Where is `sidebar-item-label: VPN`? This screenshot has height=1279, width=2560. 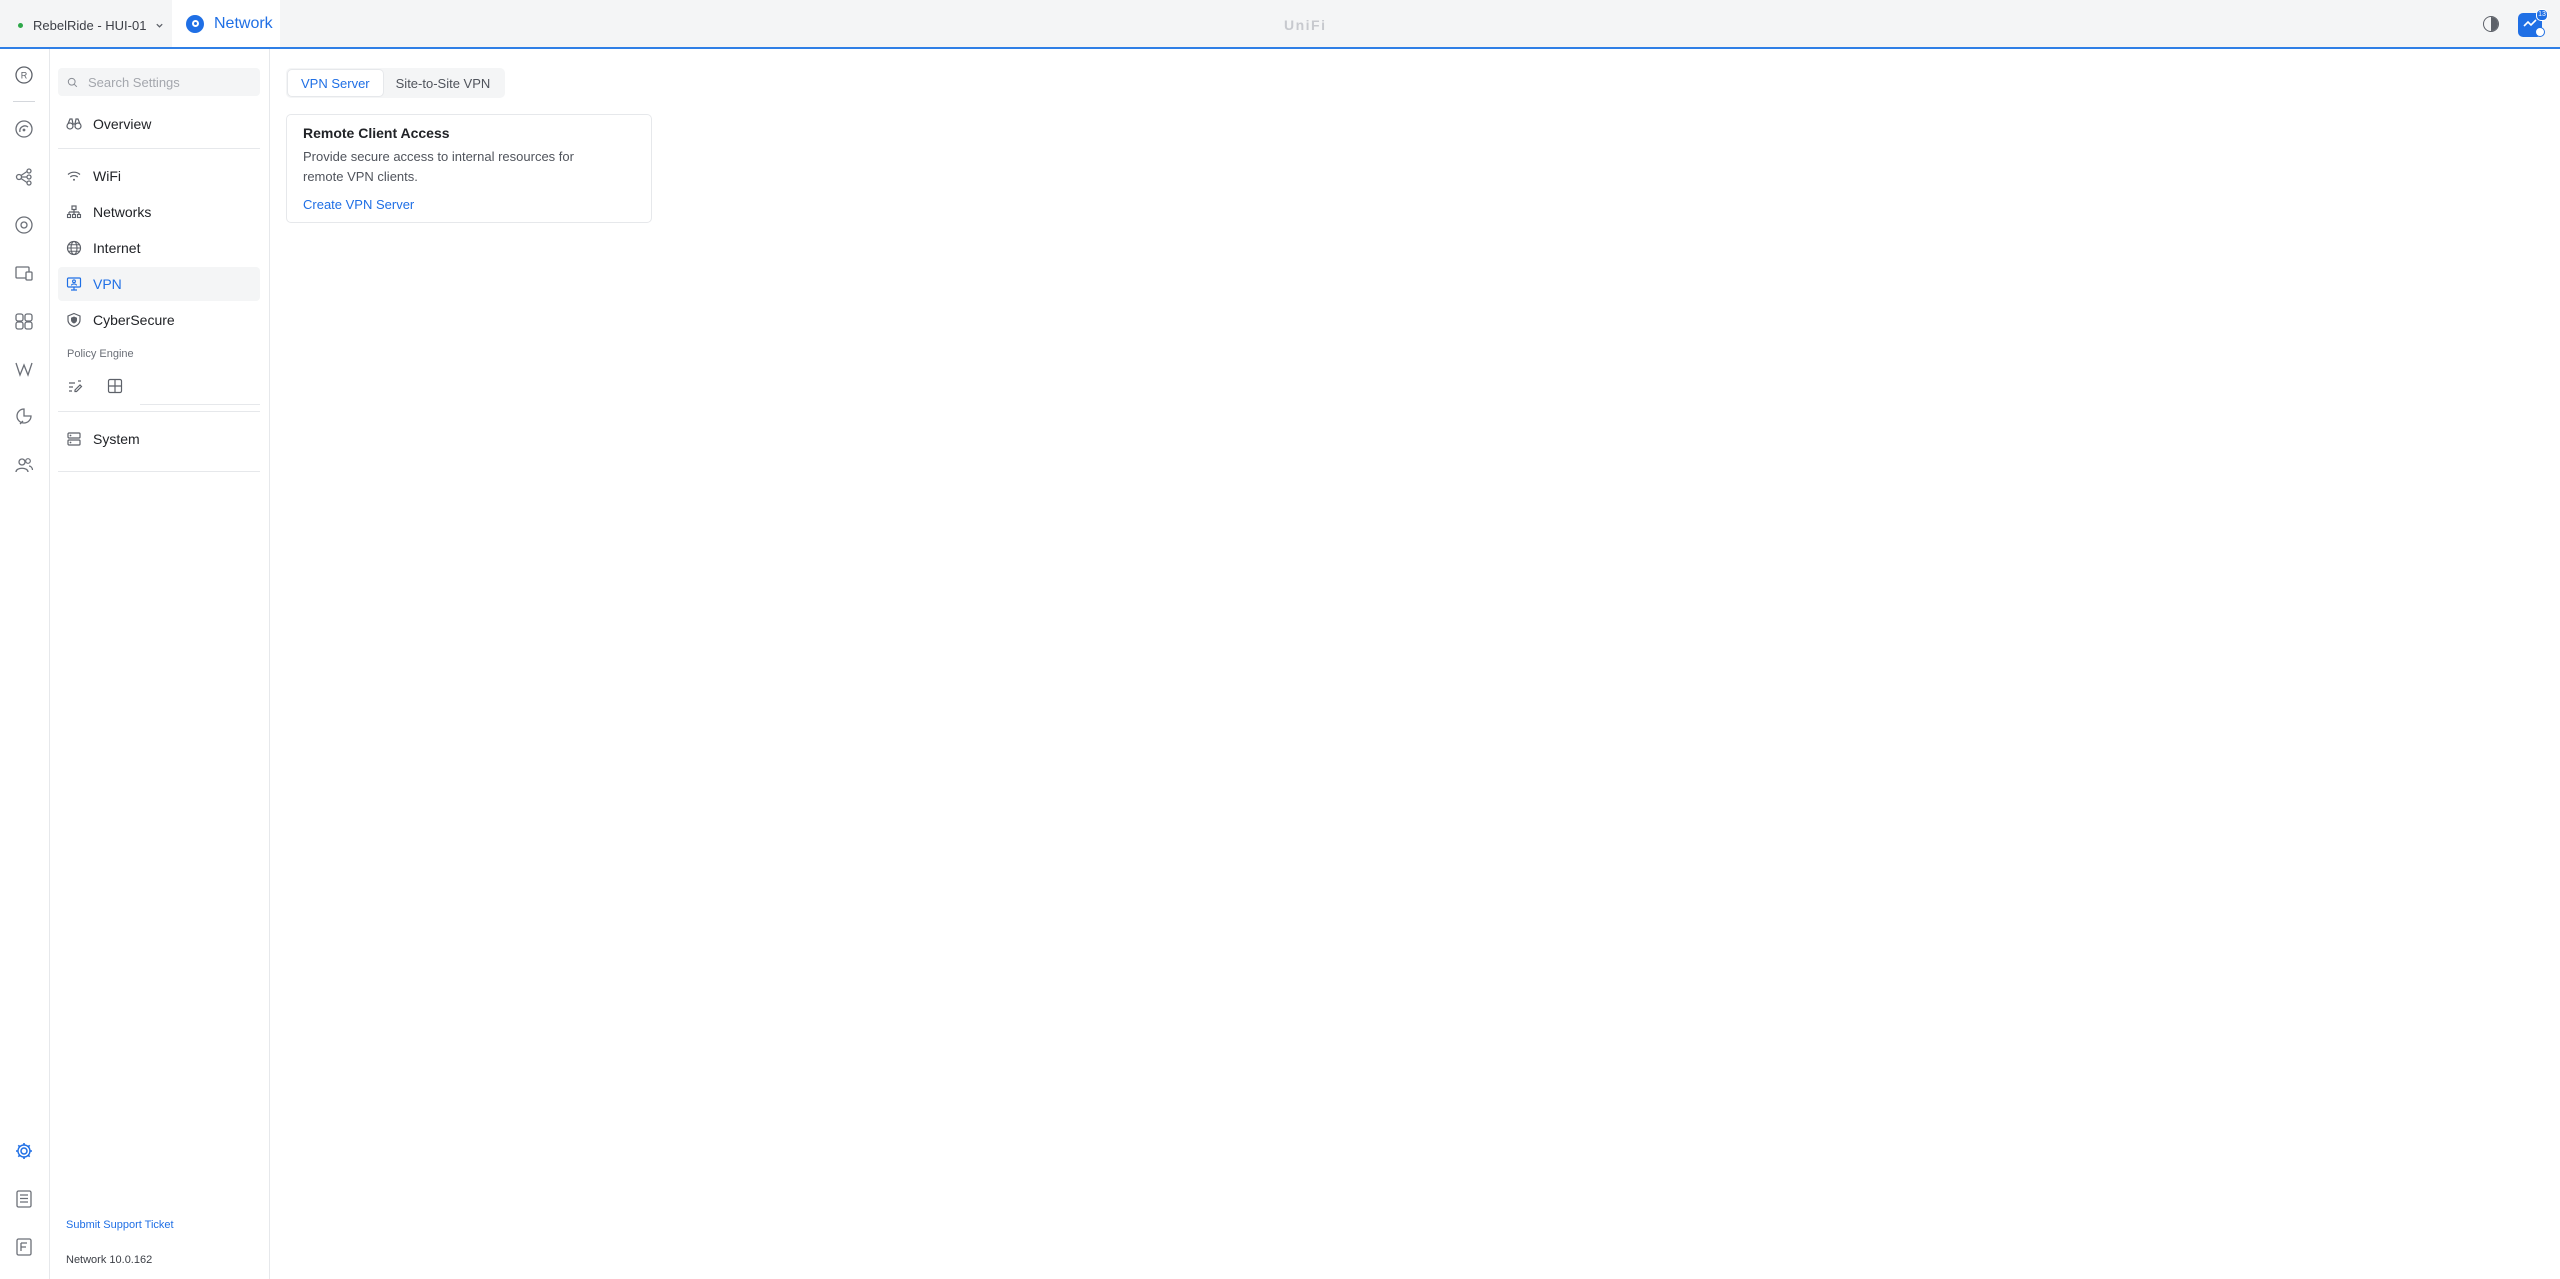
sidebar-item-label: VPN is located at coordinates (107, 284).